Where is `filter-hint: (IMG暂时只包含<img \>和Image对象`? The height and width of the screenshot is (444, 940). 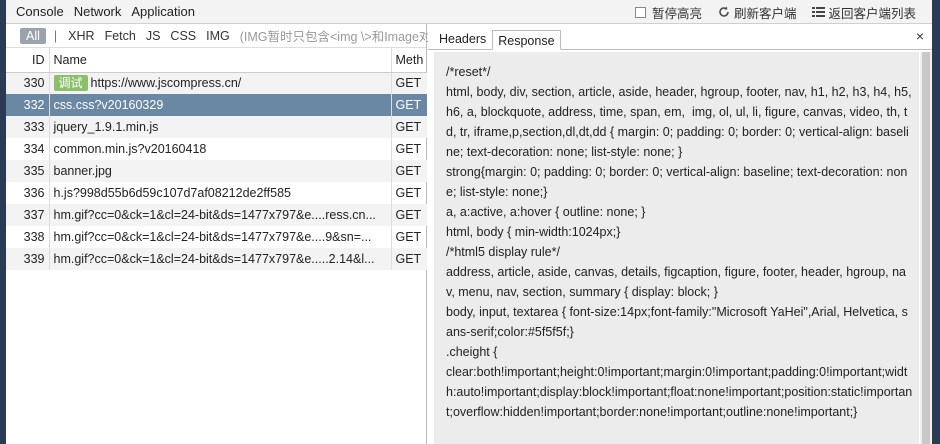
filter-hint: (IMG暂时只包含<img \>和Image对象 is located at coordinates (341, 37).